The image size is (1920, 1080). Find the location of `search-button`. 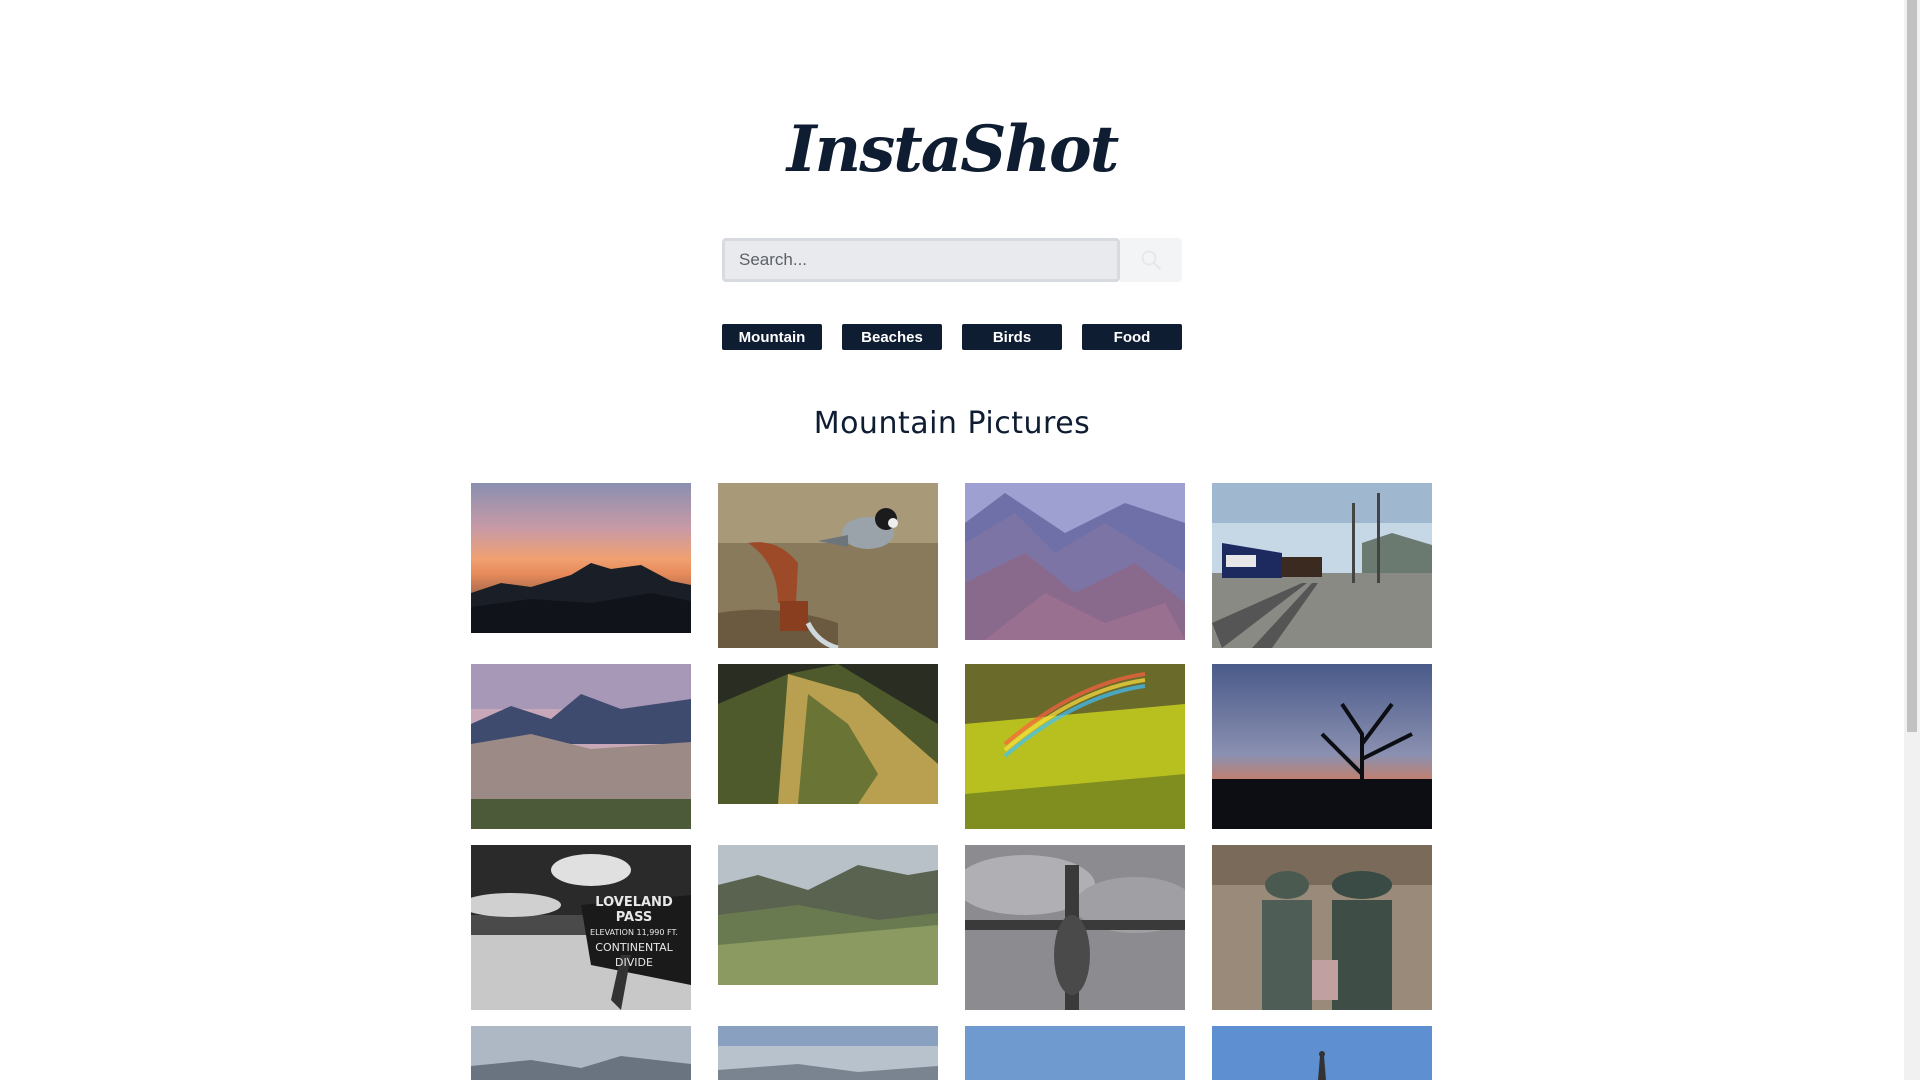

search-button is located at coordinates (1151, 260).